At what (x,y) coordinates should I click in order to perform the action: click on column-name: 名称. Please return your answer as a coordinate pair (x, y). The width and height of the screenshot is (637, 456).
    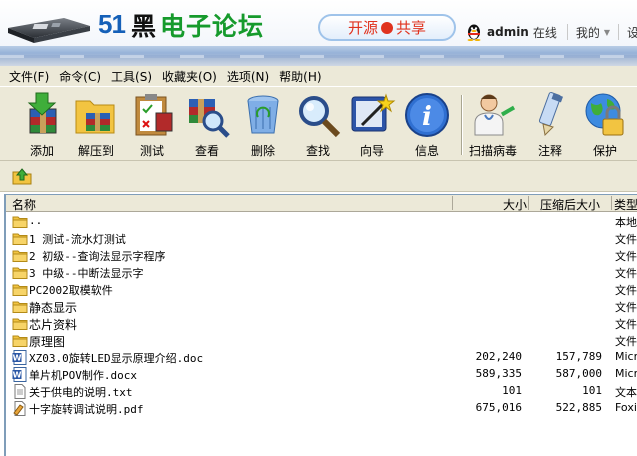
    Looking at the image, I should click on (24, 204).